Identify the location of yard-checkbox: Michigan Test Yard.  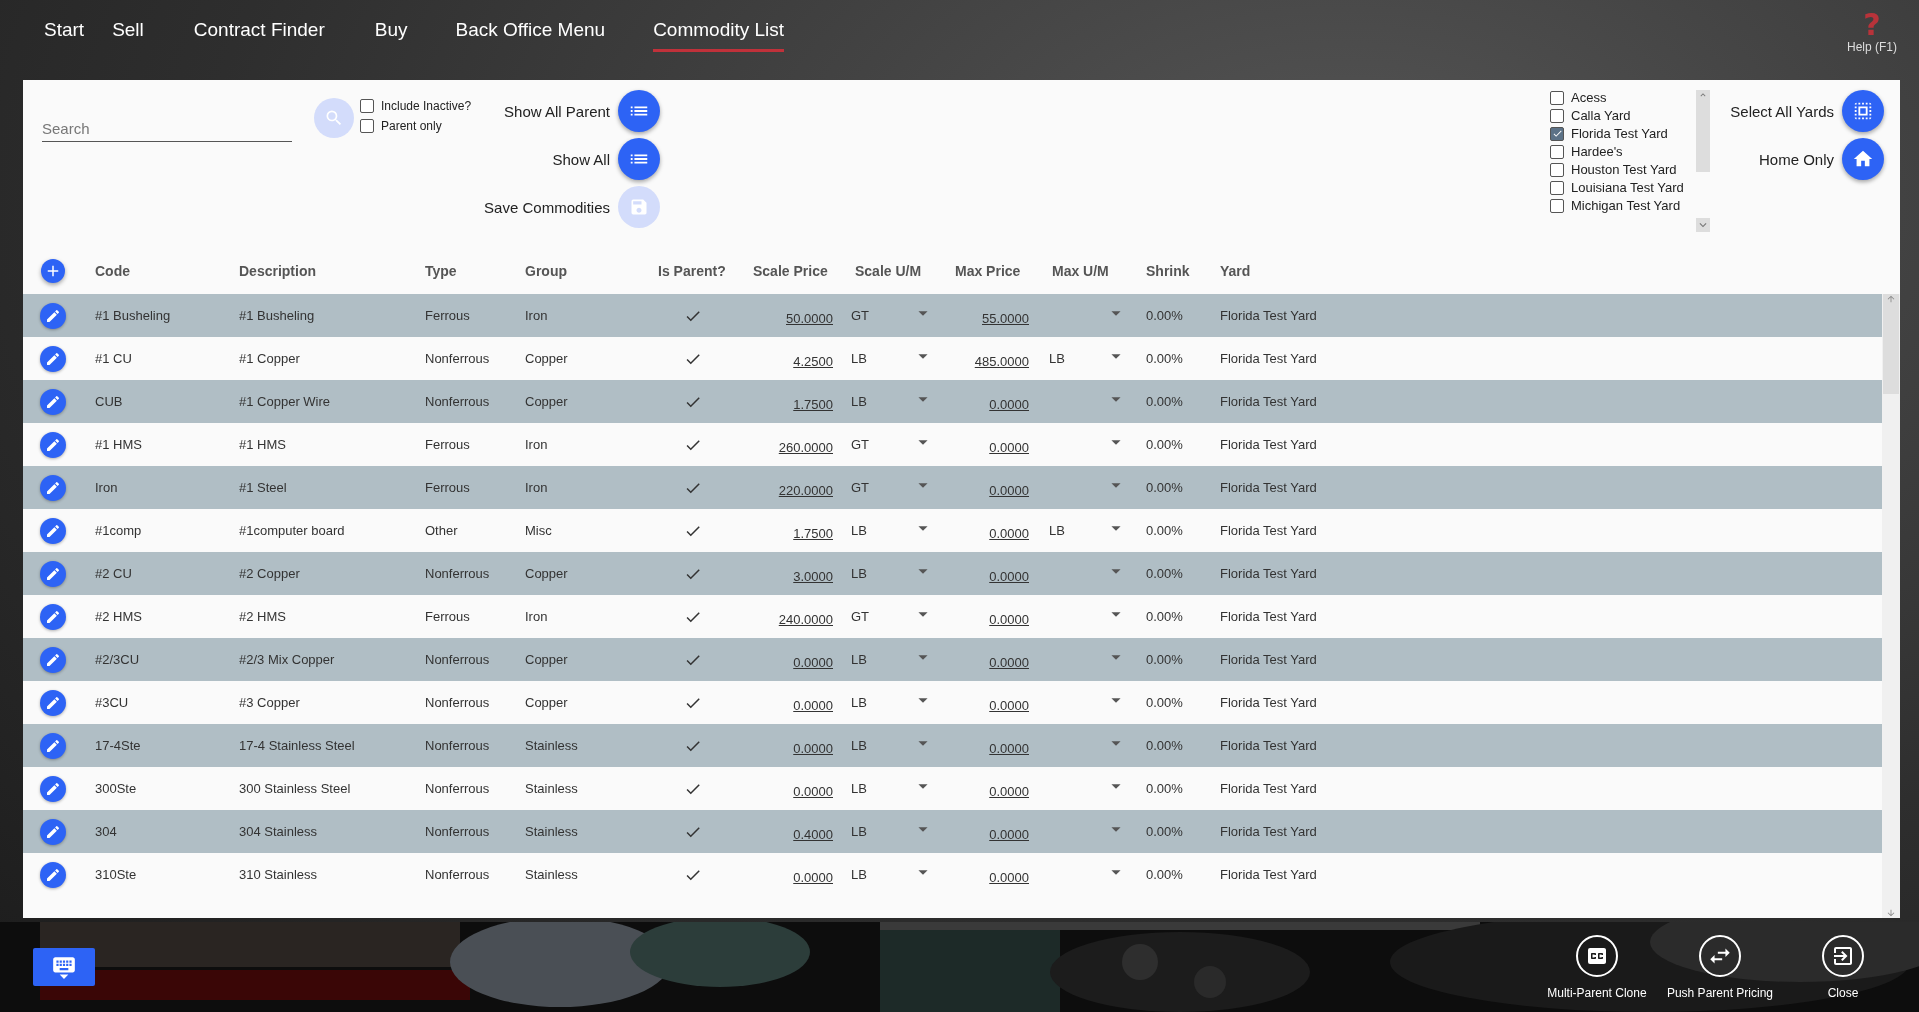
(1623, 205).